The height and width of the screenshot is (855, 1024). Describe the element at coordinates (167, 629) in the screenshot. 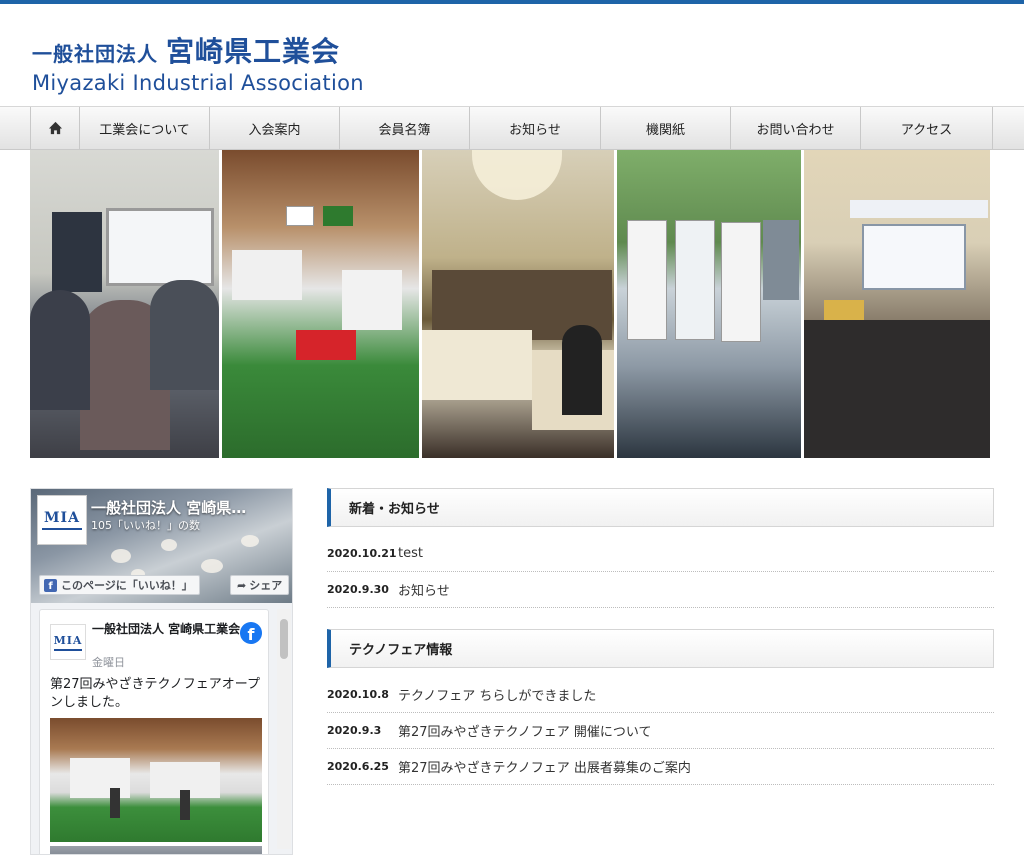

I see `post-author-name: 一般社団法人 宮崎県工業会` at that location.